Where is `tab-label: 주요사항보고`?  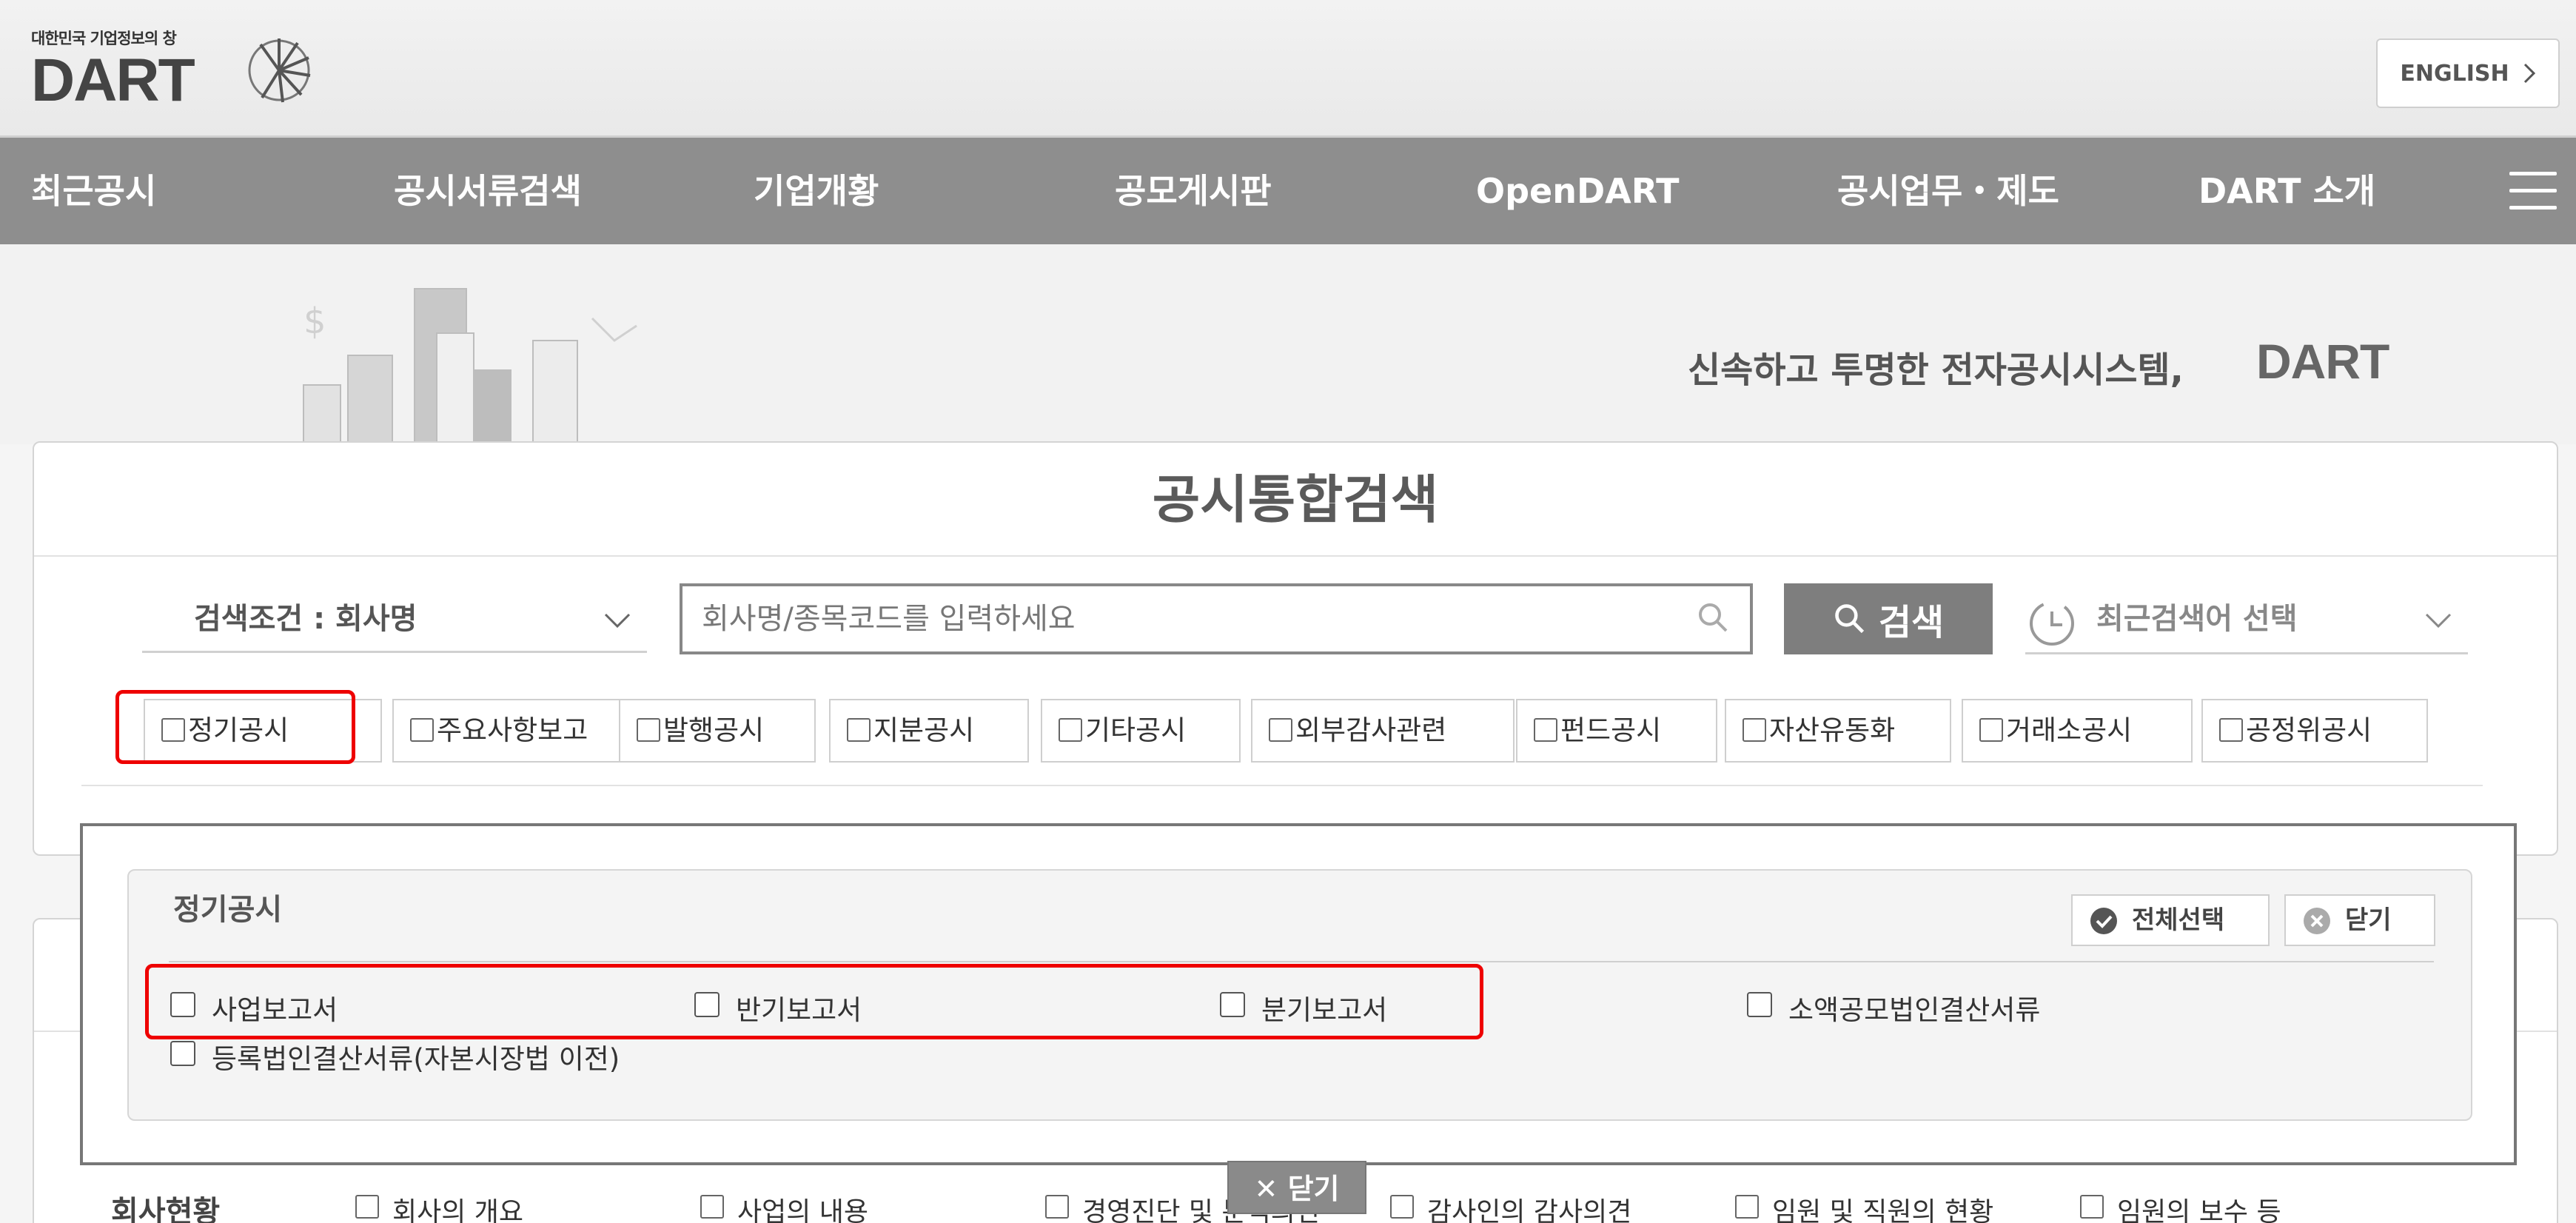 tab-label: 주요사항보고 is located at coordinates (512, 730).